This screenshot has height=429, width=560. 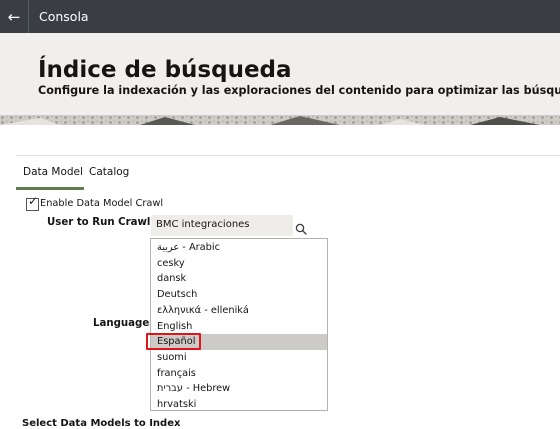 What do you see at coordinates (28, 16) in the screenshot?
I see `topbar-divider` at bounding box center [28, 16].